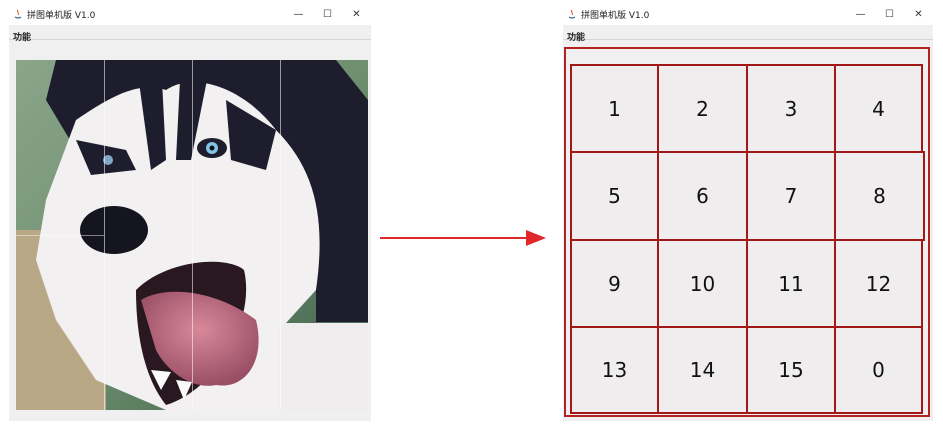  Describe the element at coordinates (878, 283) in the screenshot. I see `grid-tile: 12` at that location.